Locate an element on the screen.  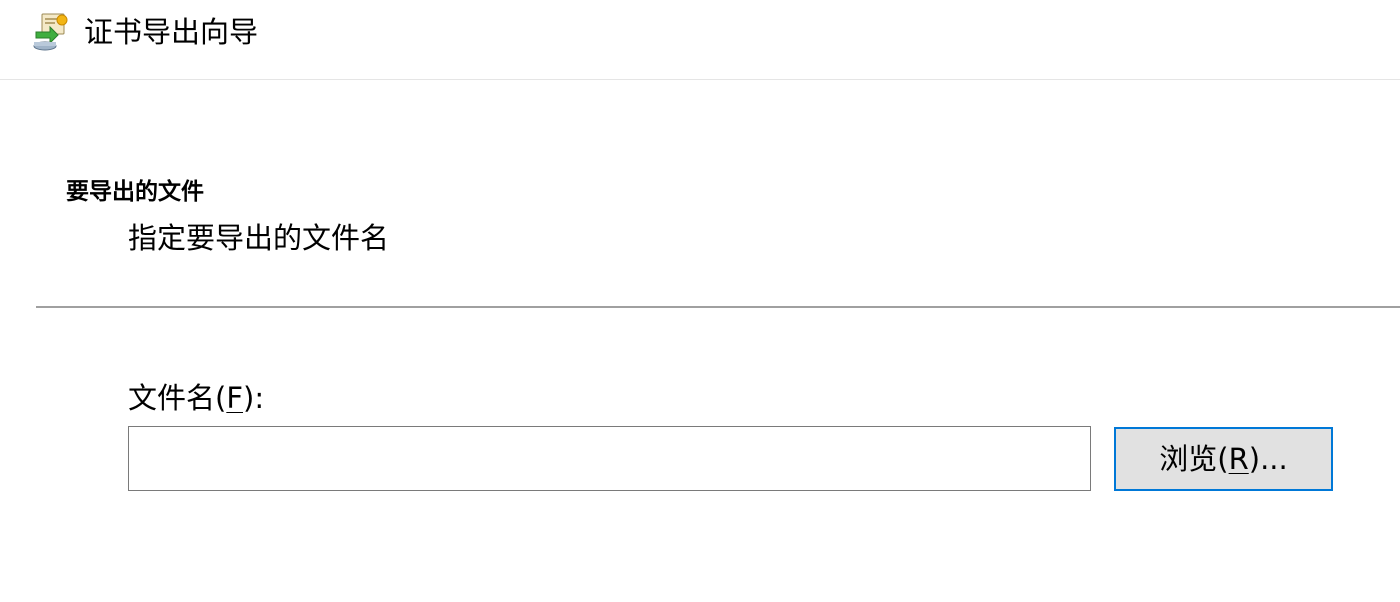
certificate-wizard-icon is located at coordinates (52, 32).